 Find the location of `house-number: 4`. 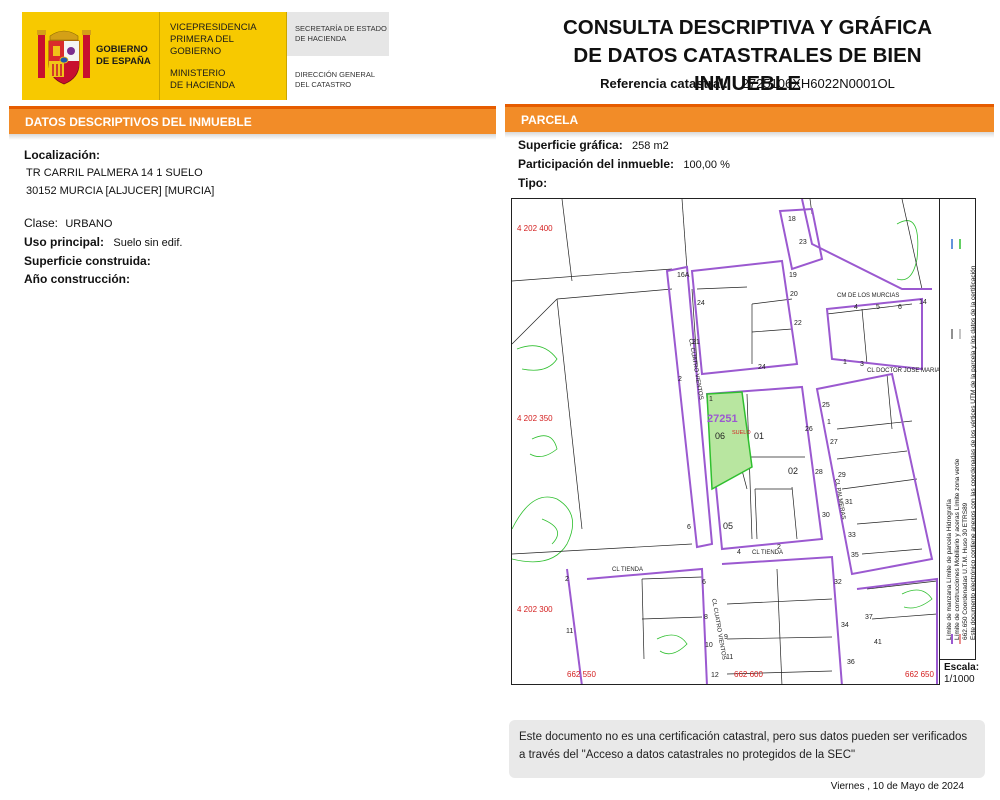

house-number: 4 is located at coordinates (856, 307).